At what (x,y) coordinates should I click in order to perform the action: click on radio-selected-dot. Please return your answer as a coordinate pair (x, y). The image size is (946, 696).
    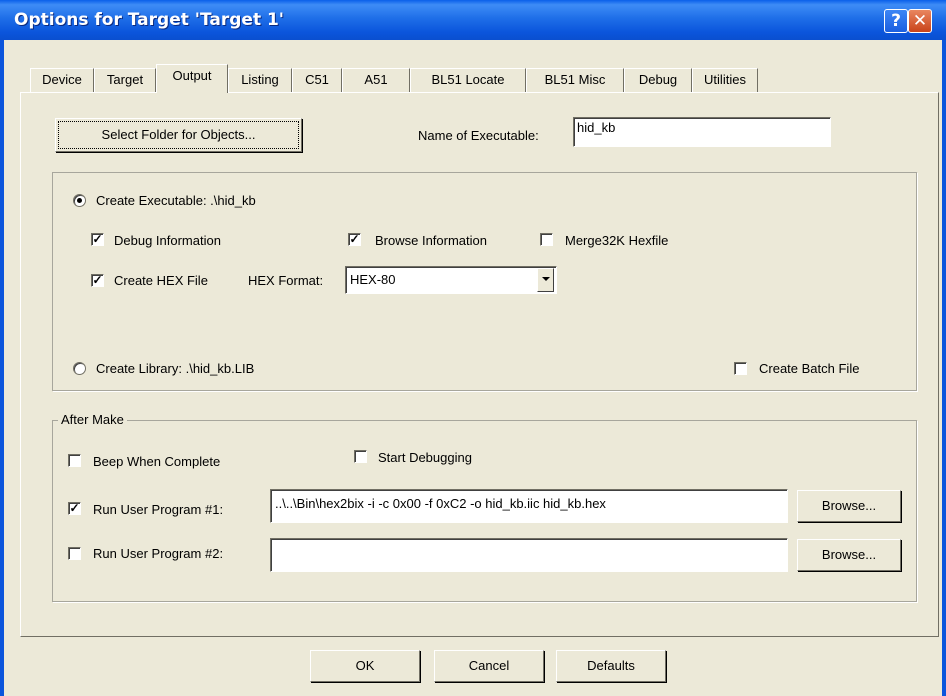
    Looking at the image, I should click on (79, 200).